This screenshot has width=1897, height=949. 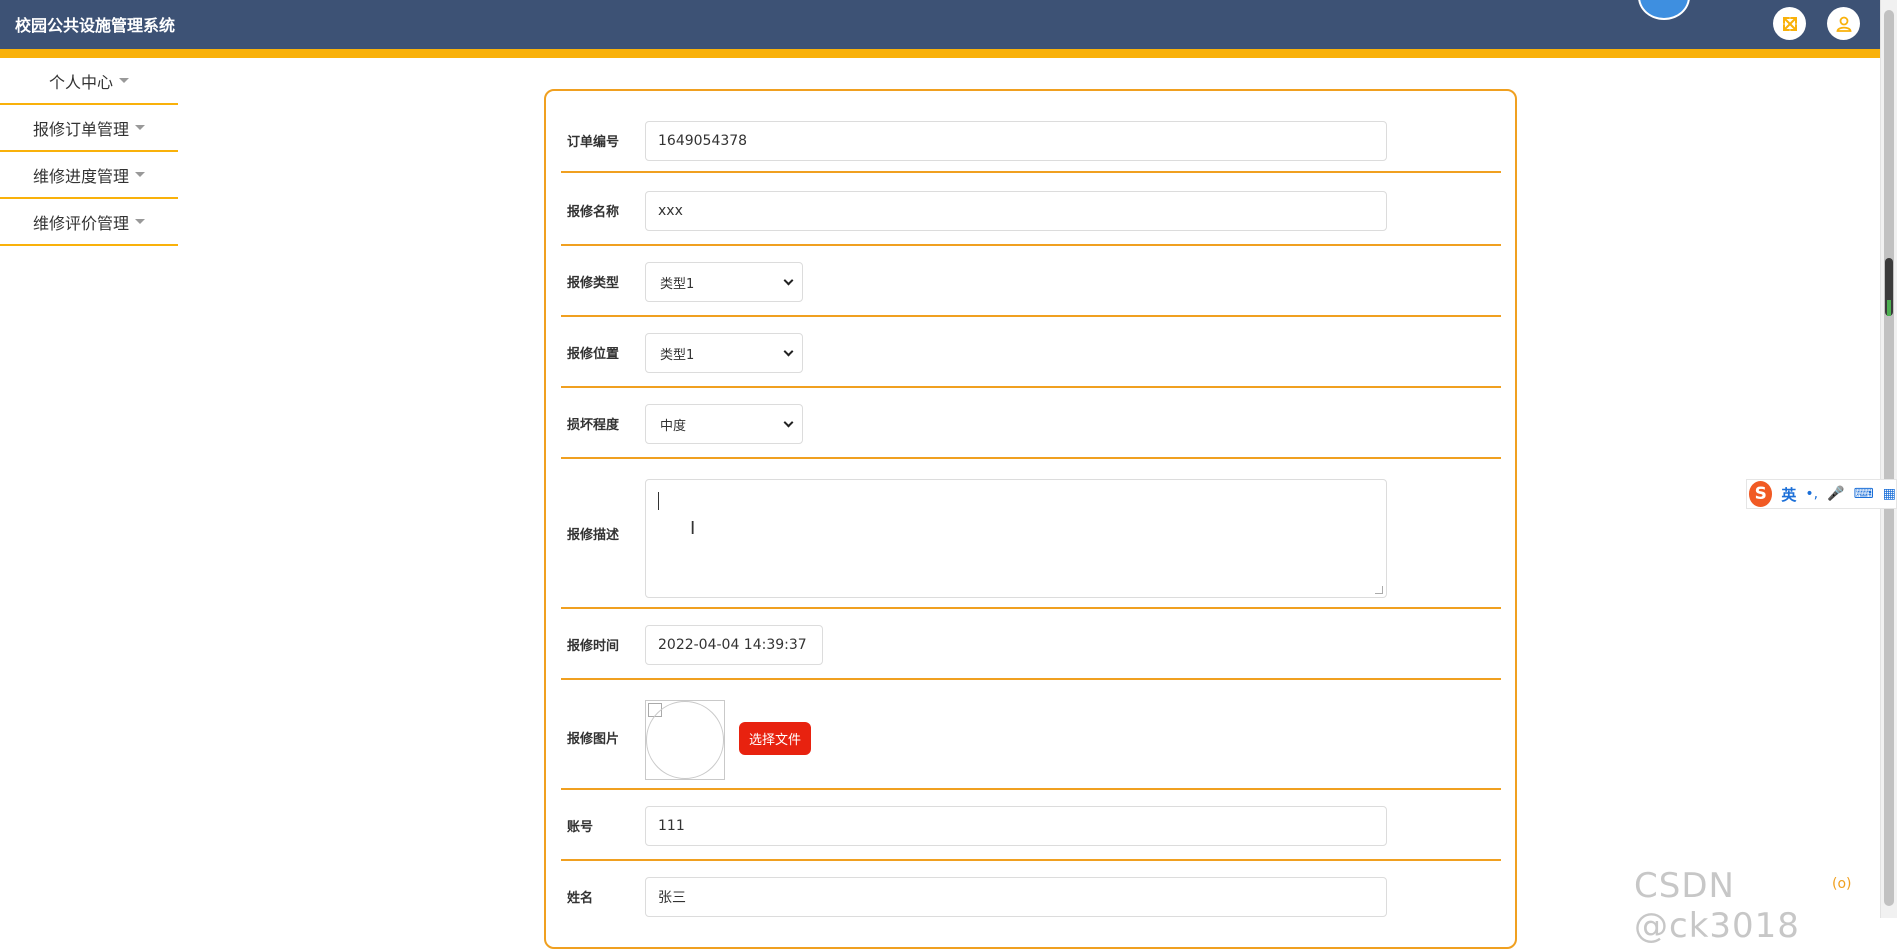 What do you see at coordinates (593, 535) in the screenshot?
I see `description-label: 报修描述` at bounding box center [593, 535].